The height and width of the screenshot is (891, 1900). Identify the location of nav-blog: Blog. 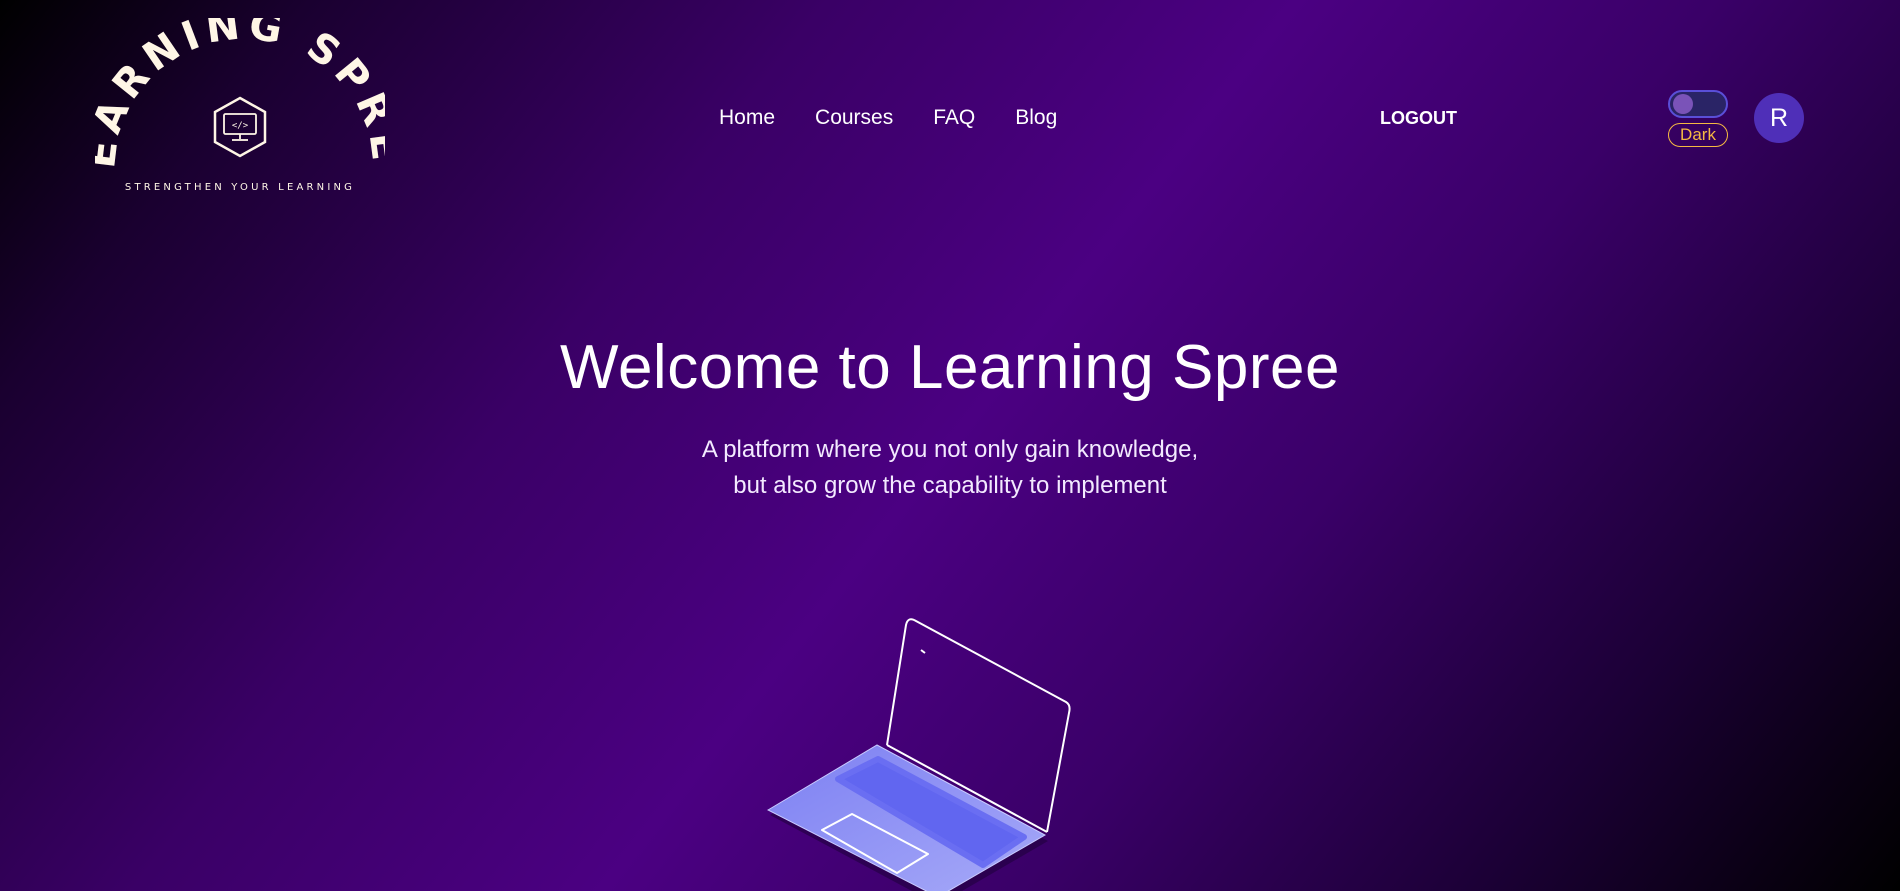
(1036, 118).